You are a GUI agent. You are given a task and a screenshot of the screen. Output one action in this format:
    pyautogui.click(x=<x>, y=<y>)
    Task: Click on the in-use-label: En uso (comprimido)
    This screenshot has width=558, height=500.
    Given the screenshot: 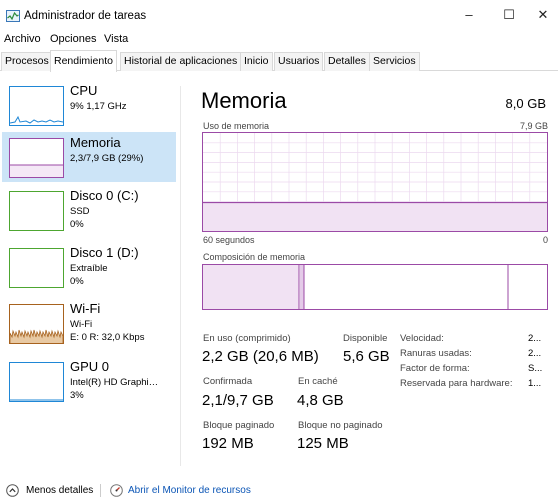 What is the action you would take?
    pyautogui.click(x=247, y=338)
    